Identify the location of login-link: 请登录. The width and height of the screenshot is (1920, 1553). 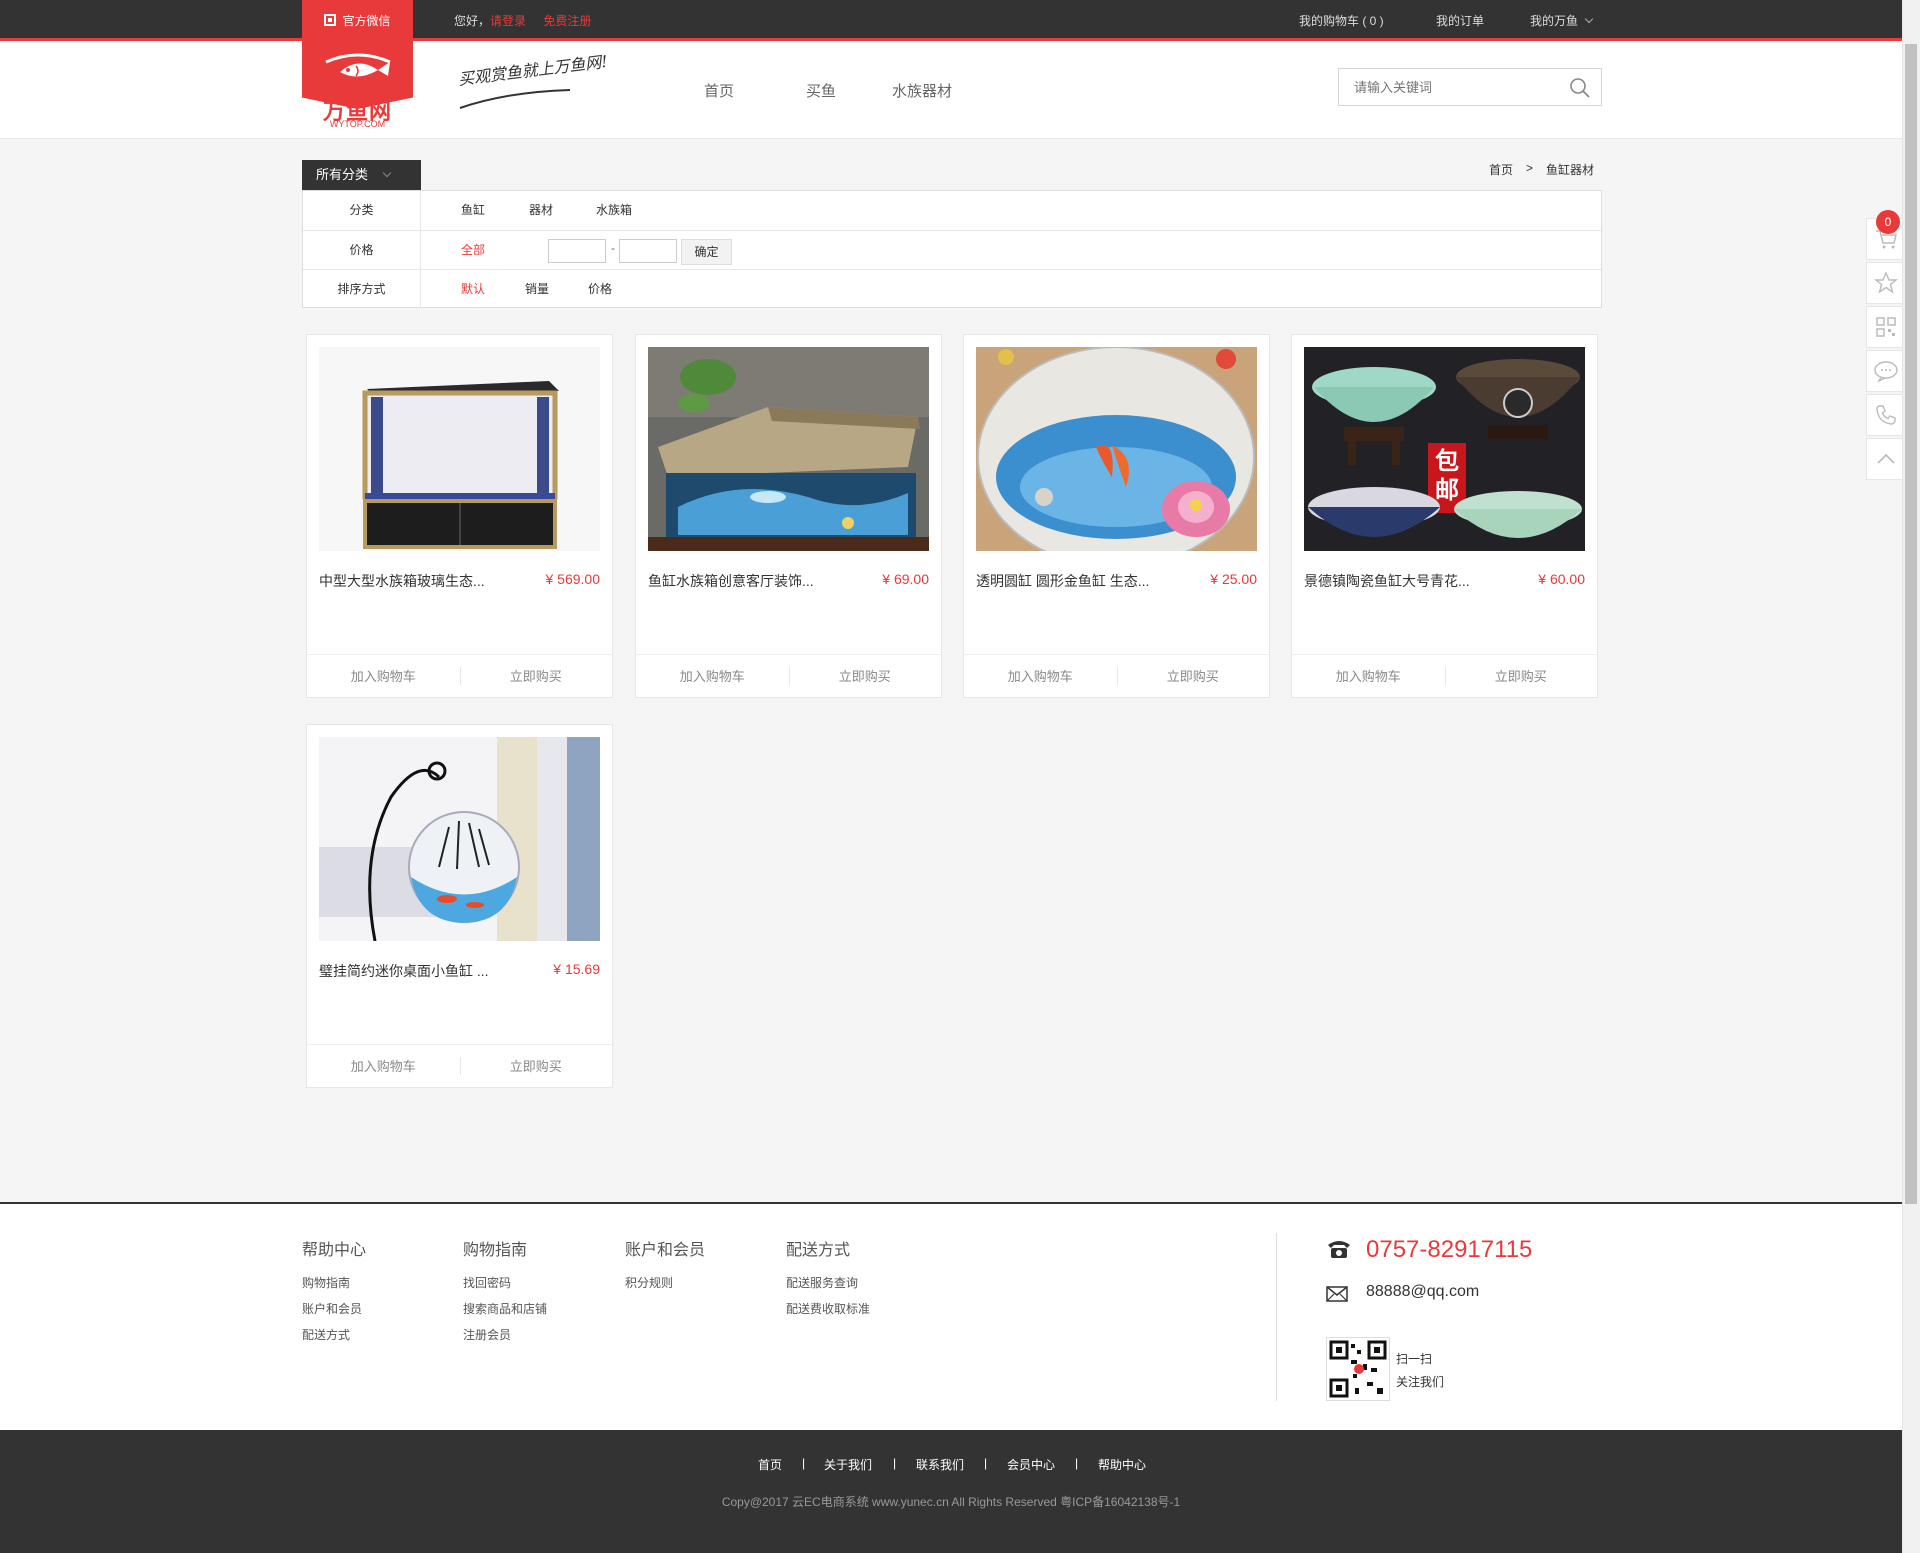
(508, 21).